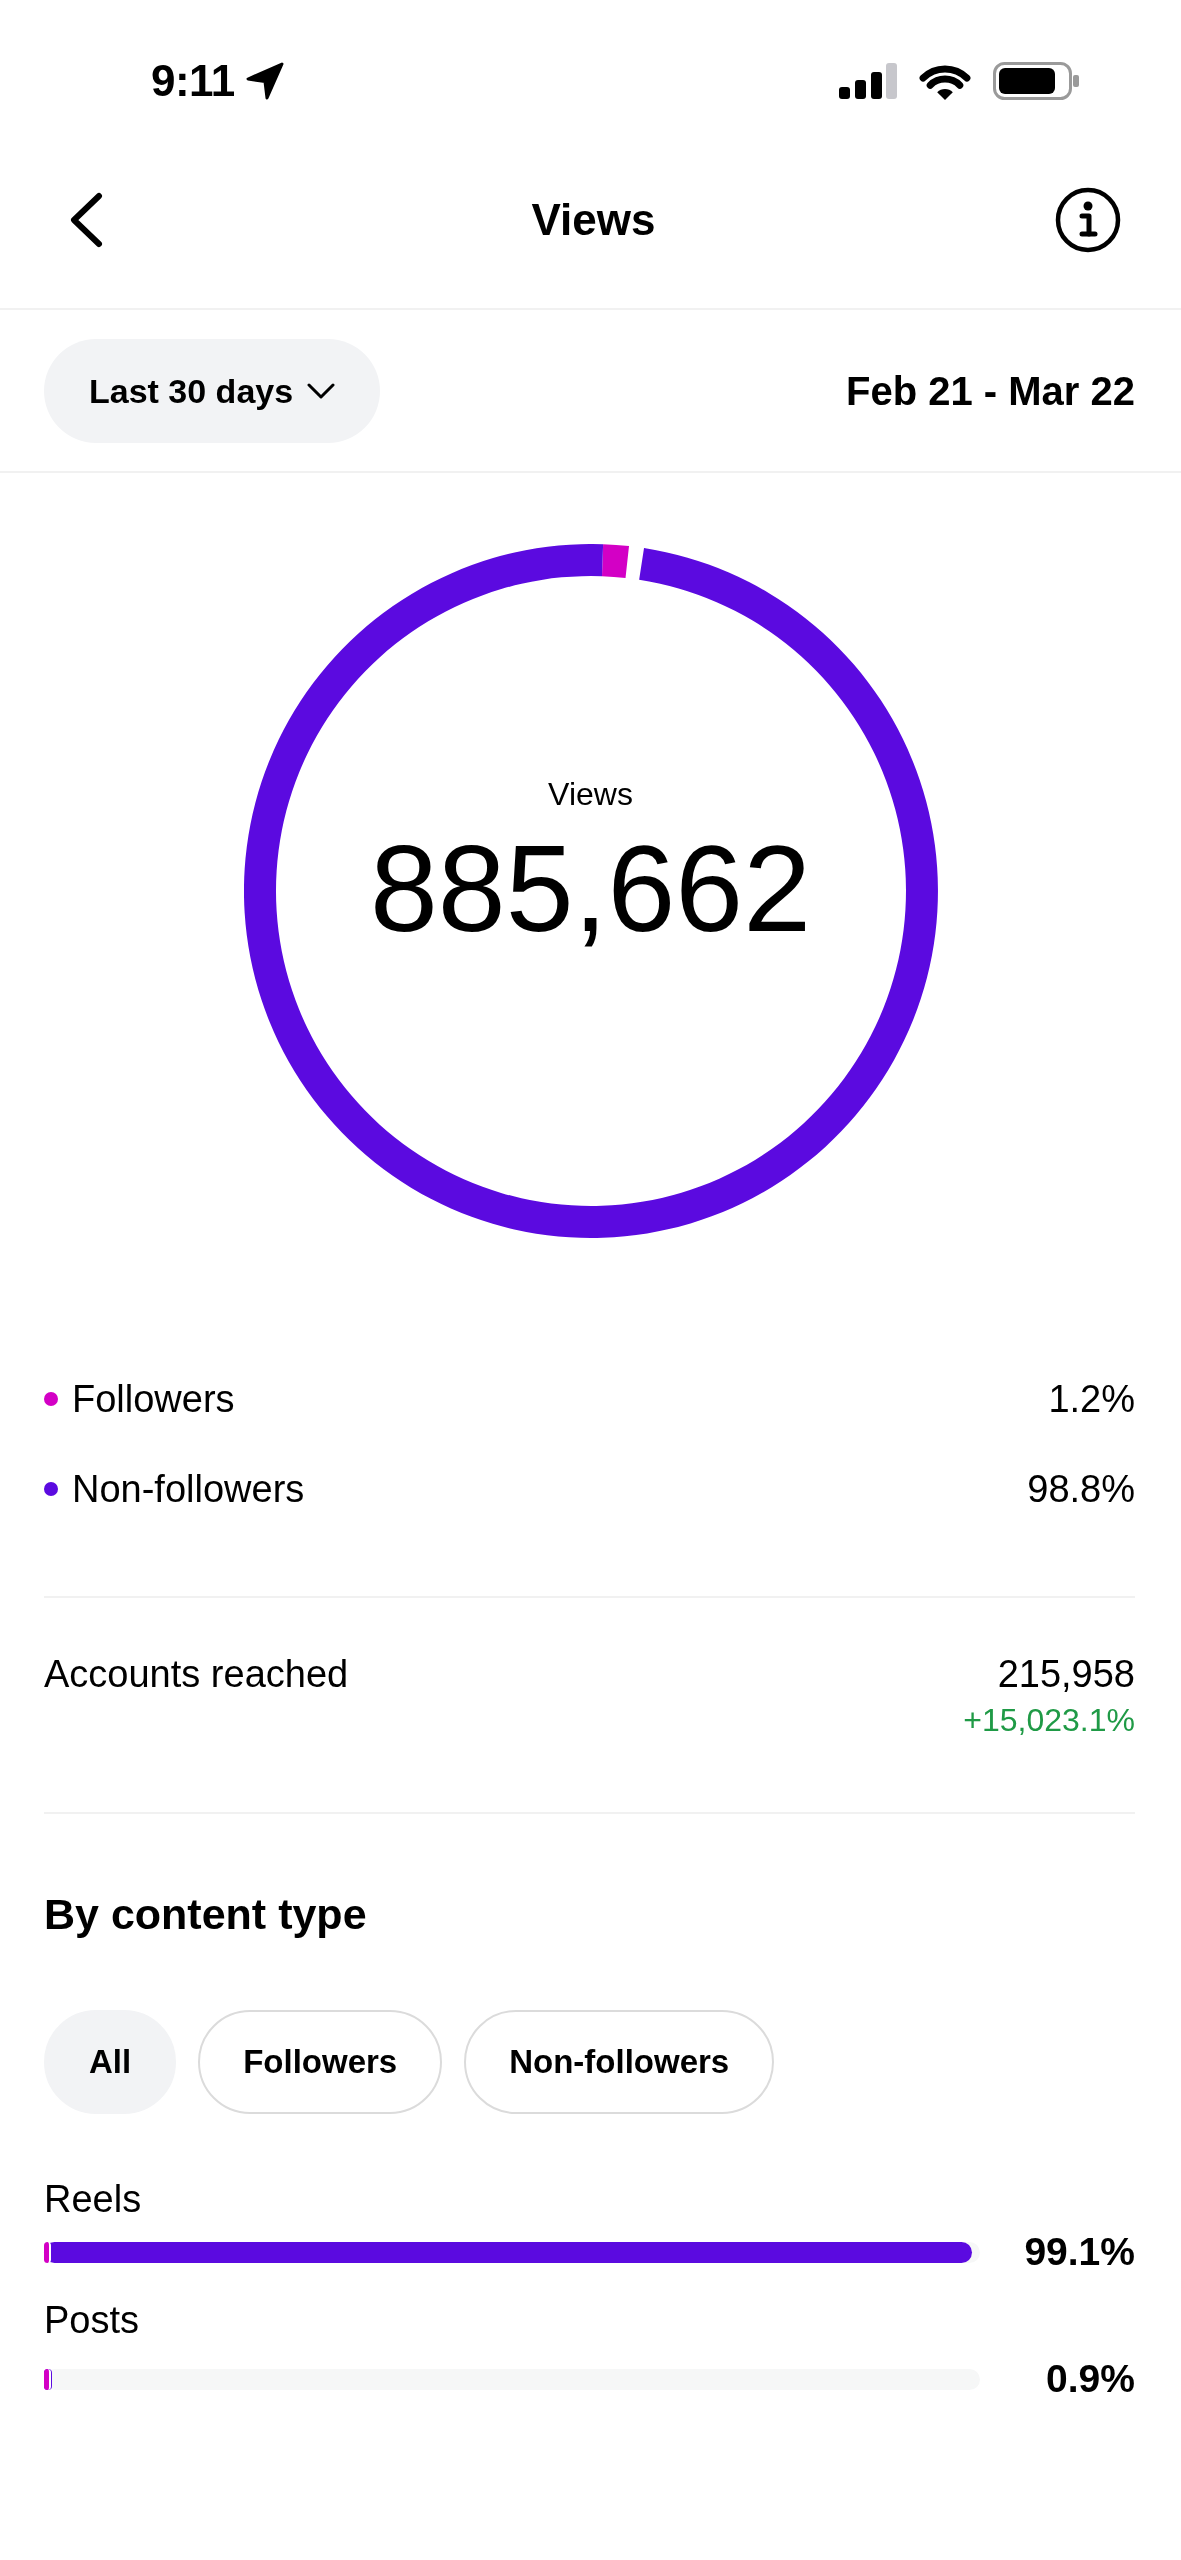  What do you see at coordinates (1079, 2251) in the screenshot?
I see `row-value: 99.1%` at bounding box center [1079, 2251].